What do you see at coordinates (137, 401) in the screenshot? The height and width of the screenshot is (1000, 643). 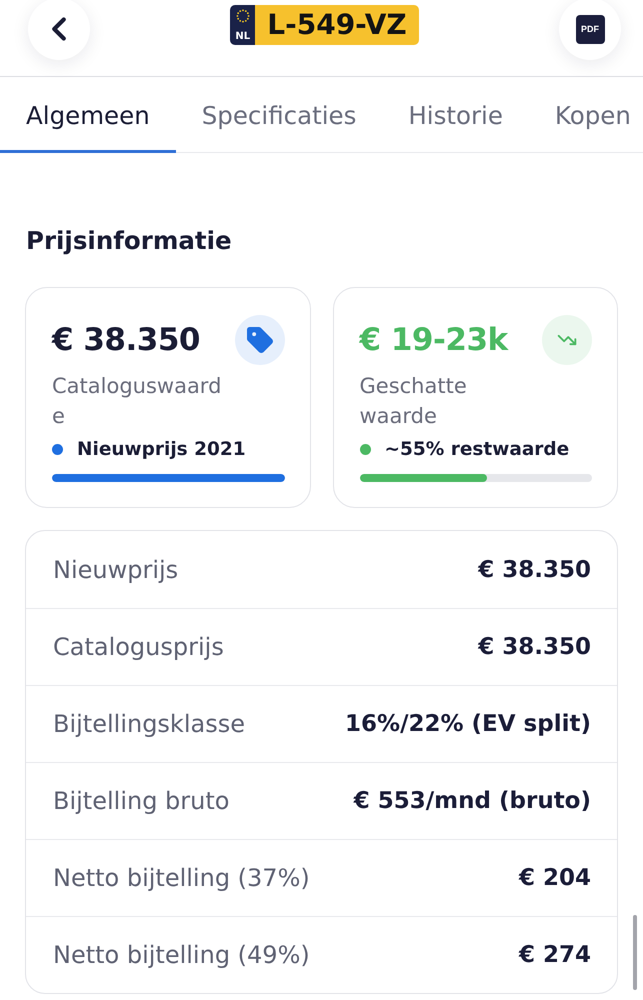 I see `price-caption: Cataloguswaarde` at bounding box center [137, 401].